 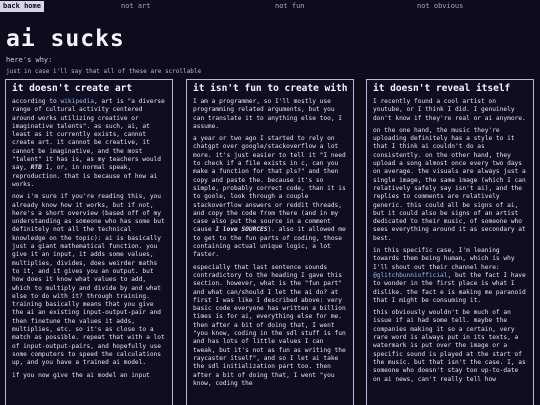 I want to click on section-heading: it doesn't create art, so click(x=72, y=88).